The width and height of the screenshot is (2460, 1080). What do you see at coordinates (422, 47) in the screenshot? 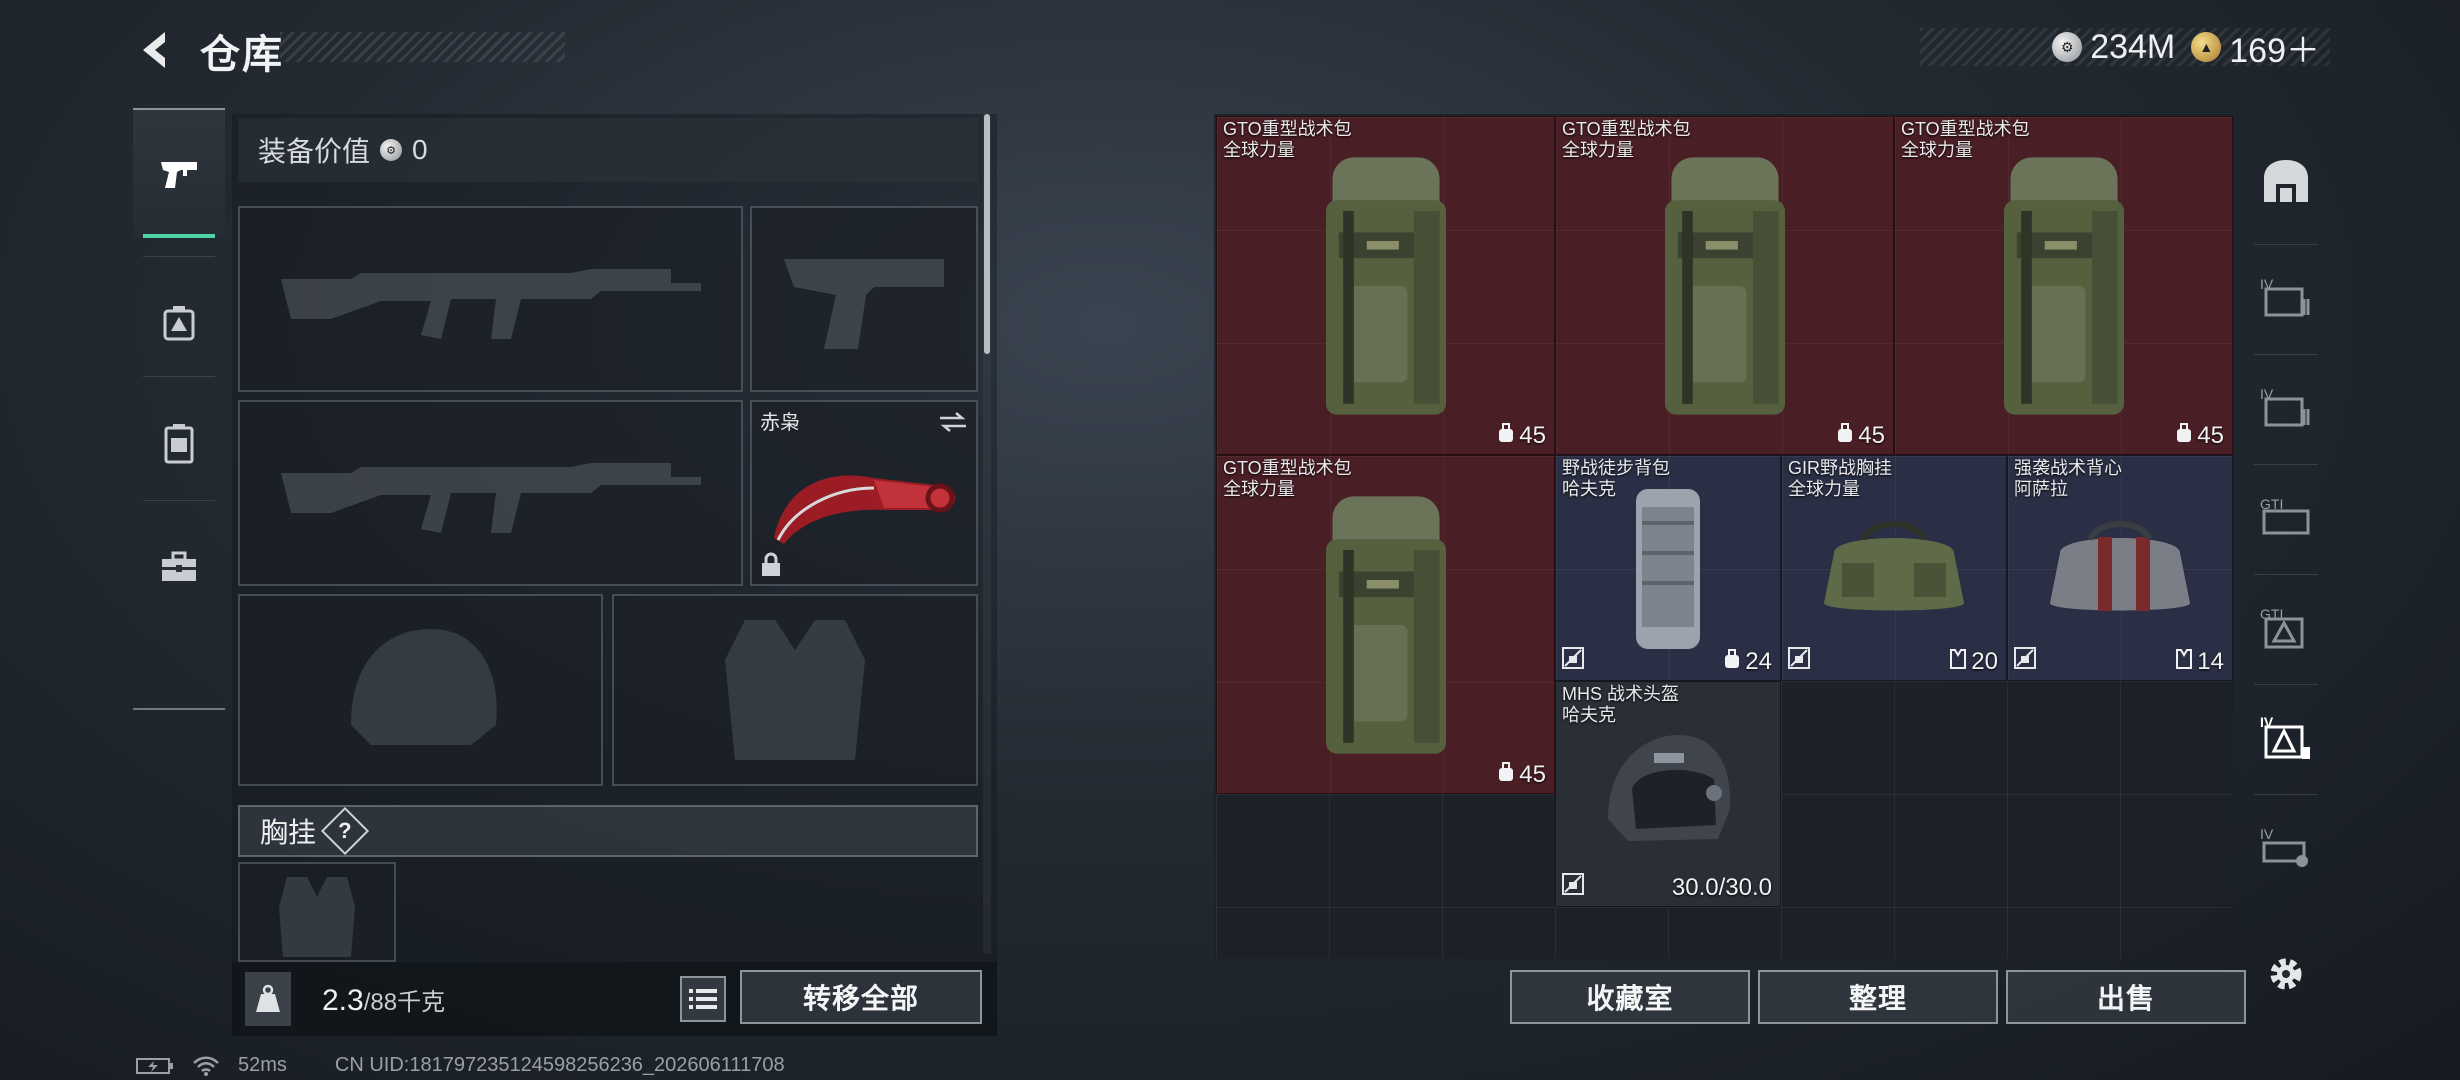
I see `title-decoration` at bounding box center [422, 47].